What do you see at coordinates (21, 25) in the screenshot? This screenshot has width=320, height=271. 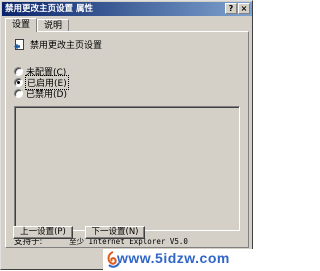 I see `tab-settings: 设置` at bounding box center [21, 25].